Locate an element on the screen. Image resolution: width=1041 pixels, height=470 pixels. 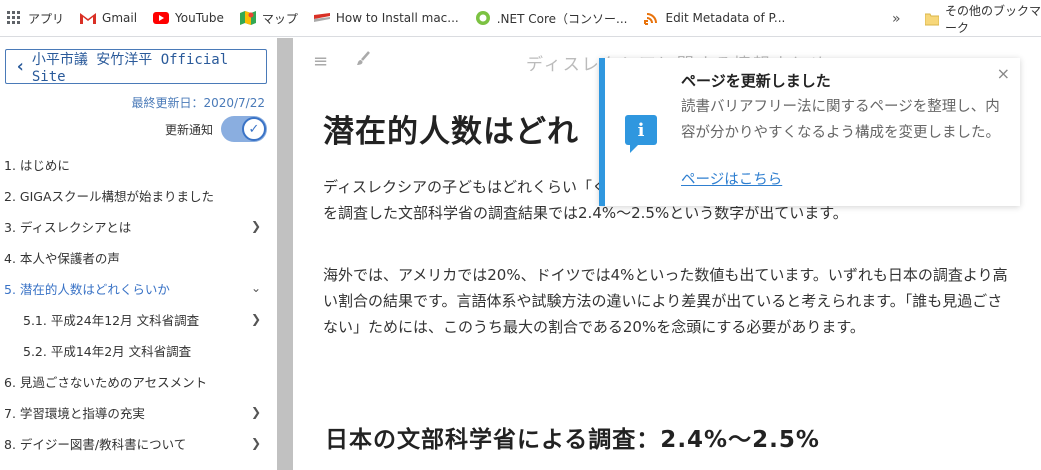
bookmark-gmail: Gmail is located at coordinates (108, 18).